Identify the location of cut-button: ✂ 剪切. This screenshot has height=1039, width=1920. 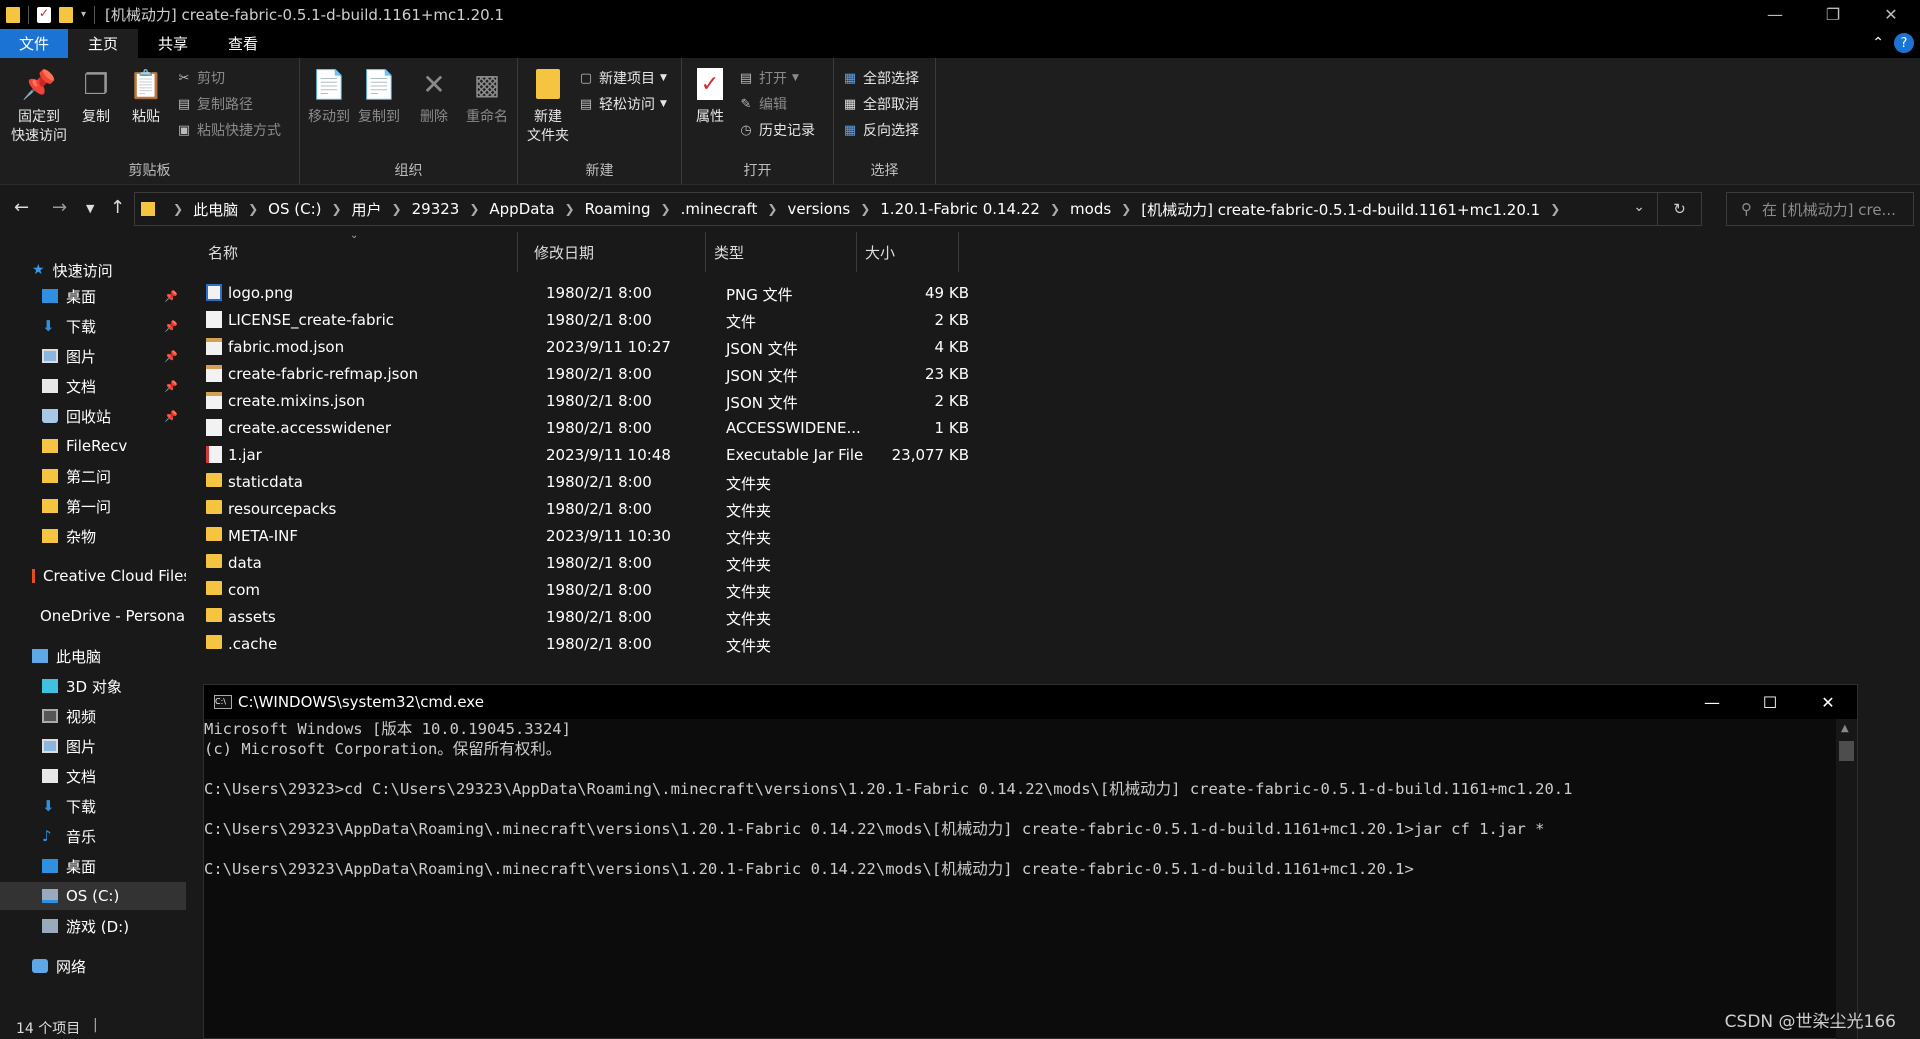
(200, 78).